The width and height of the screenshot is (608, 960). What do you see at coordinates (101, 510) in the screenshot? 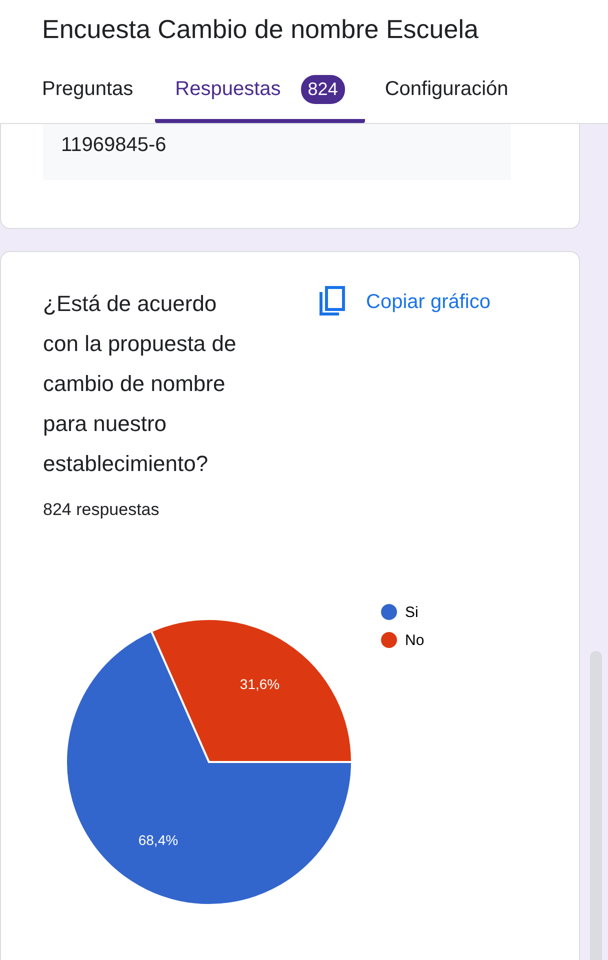
I see `response-count: 824 respuestas` at bounding box center [101, 510].